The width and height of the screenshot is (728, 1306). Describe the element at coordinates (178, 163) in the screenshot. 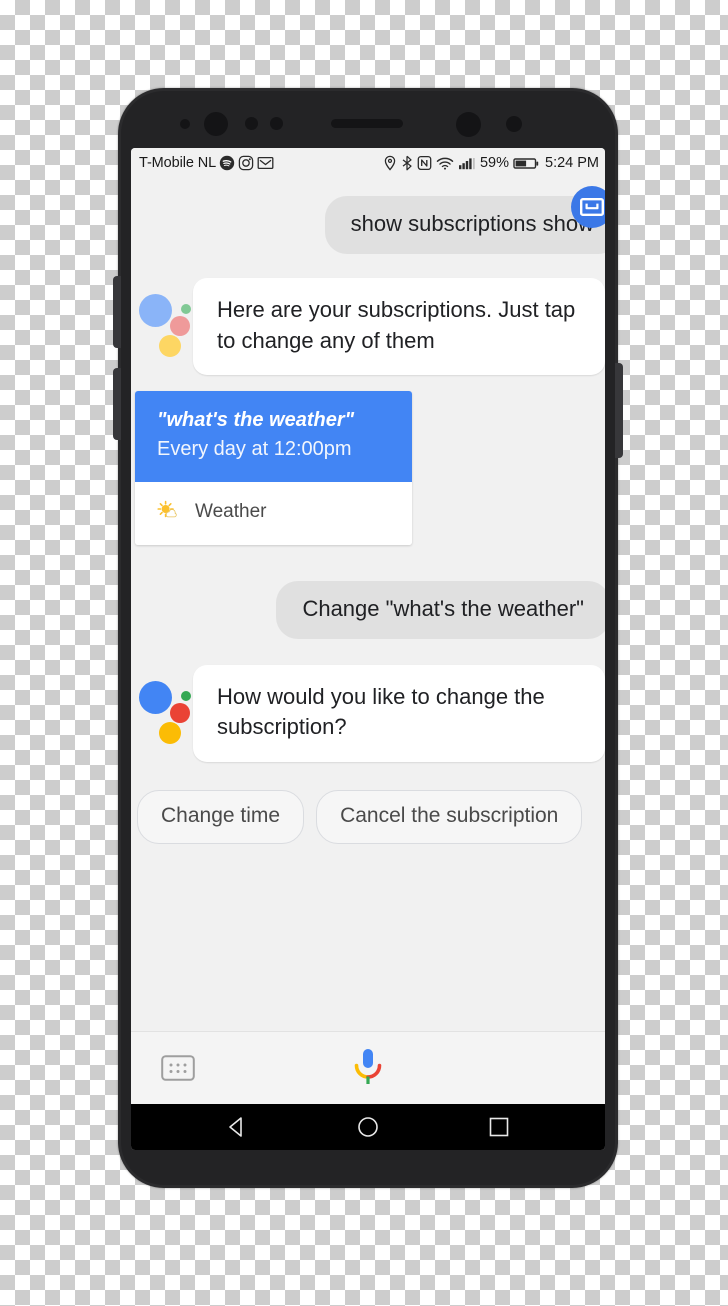

I see `carrier-label: T-Mobile NL` at that location.